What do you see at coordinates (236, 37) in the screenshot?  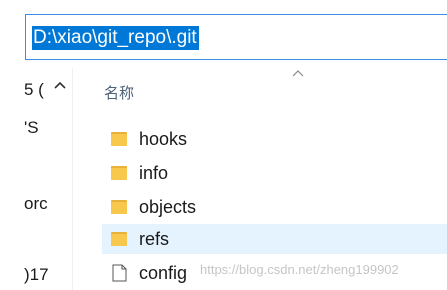 I see `address-bar: D:\xiao\git_repo\.git` at bounding box center [236, 37].